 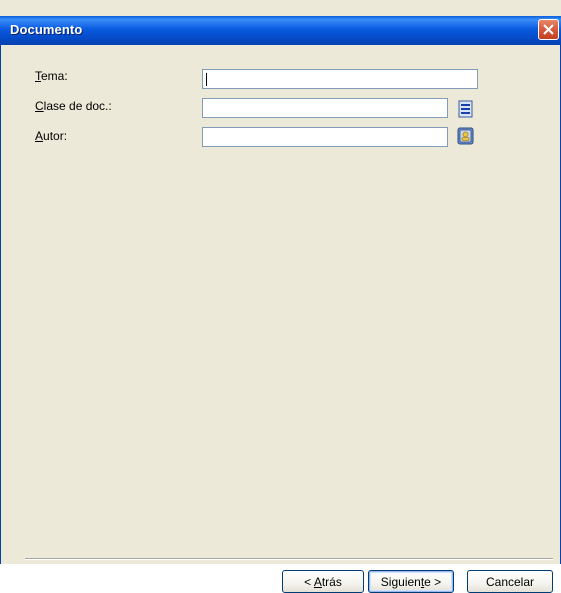 I want to click on back-button: < Atrás, so click(x=323, y=581).